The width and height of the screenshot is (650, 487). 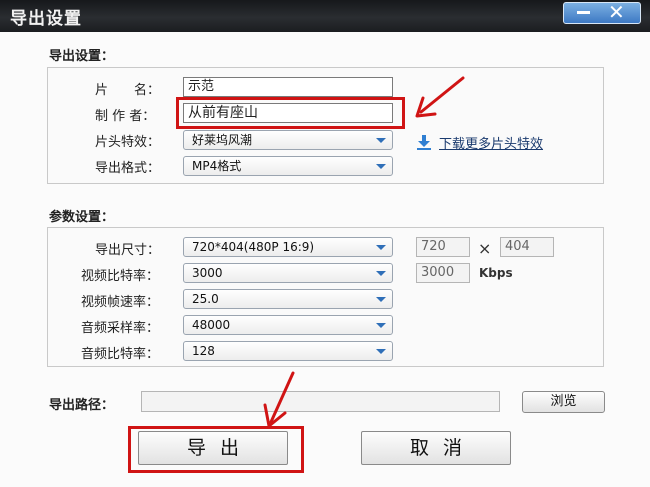 What do you see at coordinates (125, 116) in the screenshot?
I see `author-label: 制 作 者：` at bounding box center [125, 116].